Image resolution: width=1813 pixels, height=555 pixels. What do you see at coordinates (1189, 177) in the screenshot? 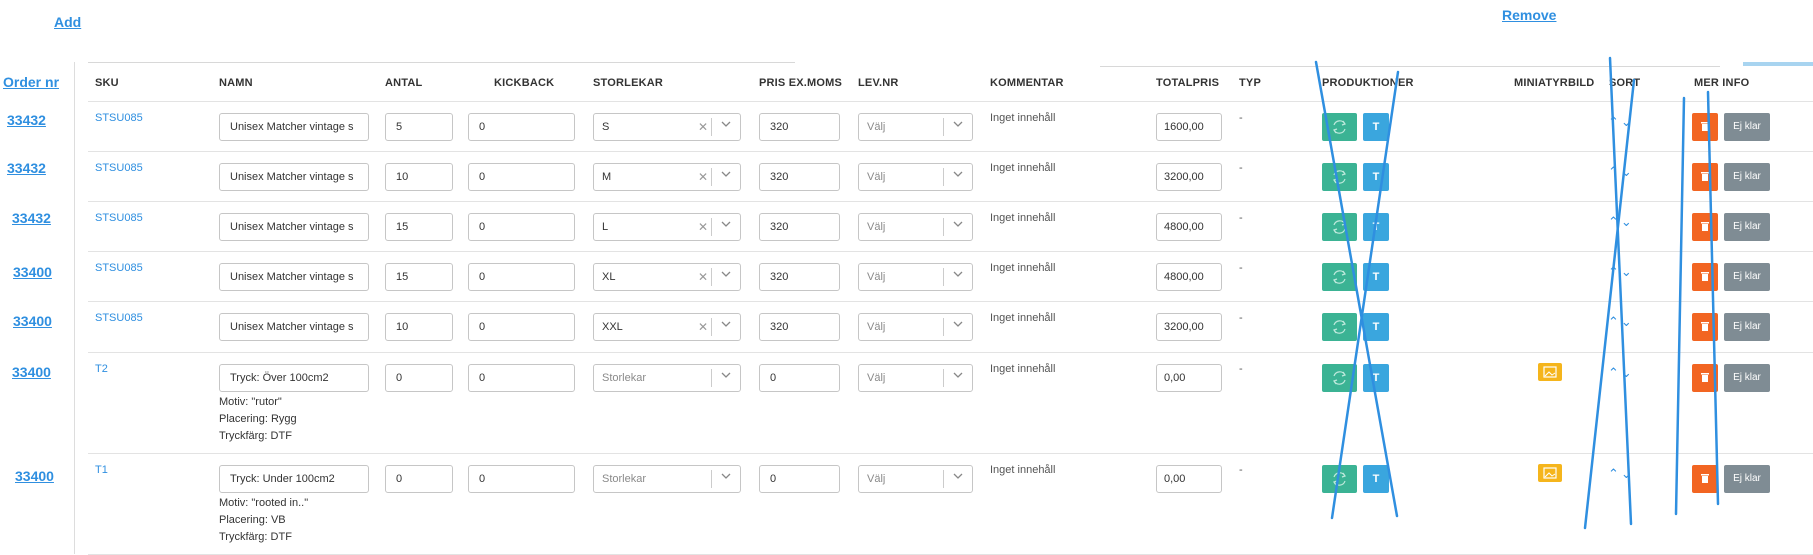
I see `totalpris-input: 3200,00` at bounding box center [1189, 177].